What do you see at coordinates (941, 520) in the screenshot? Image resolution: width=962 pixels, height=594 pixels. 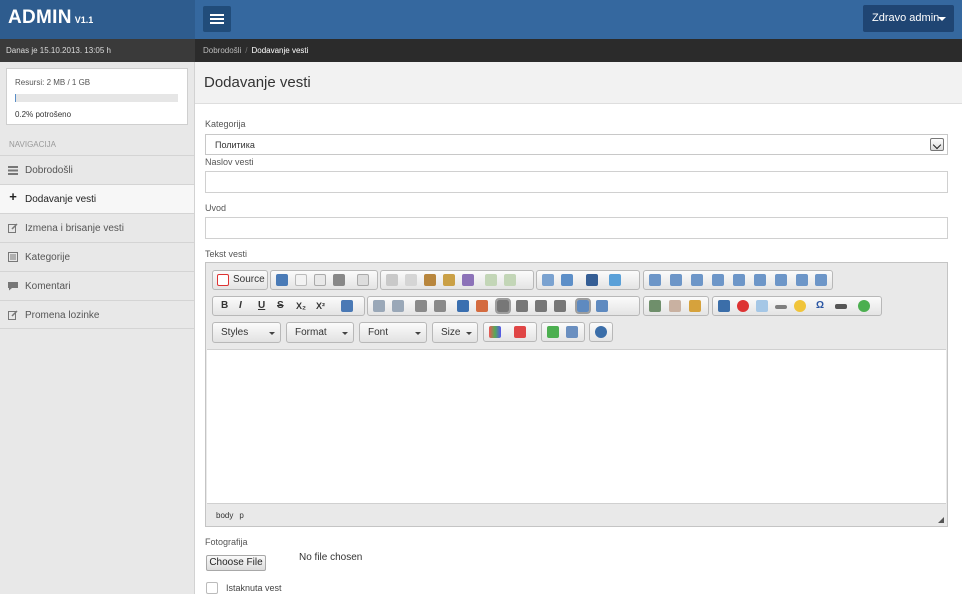 I see `resize-handle-icon` at bounding box center [941, 520].